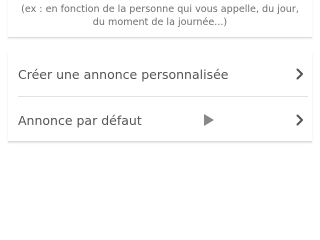  I want to click on play-icon, so click(209, 120).